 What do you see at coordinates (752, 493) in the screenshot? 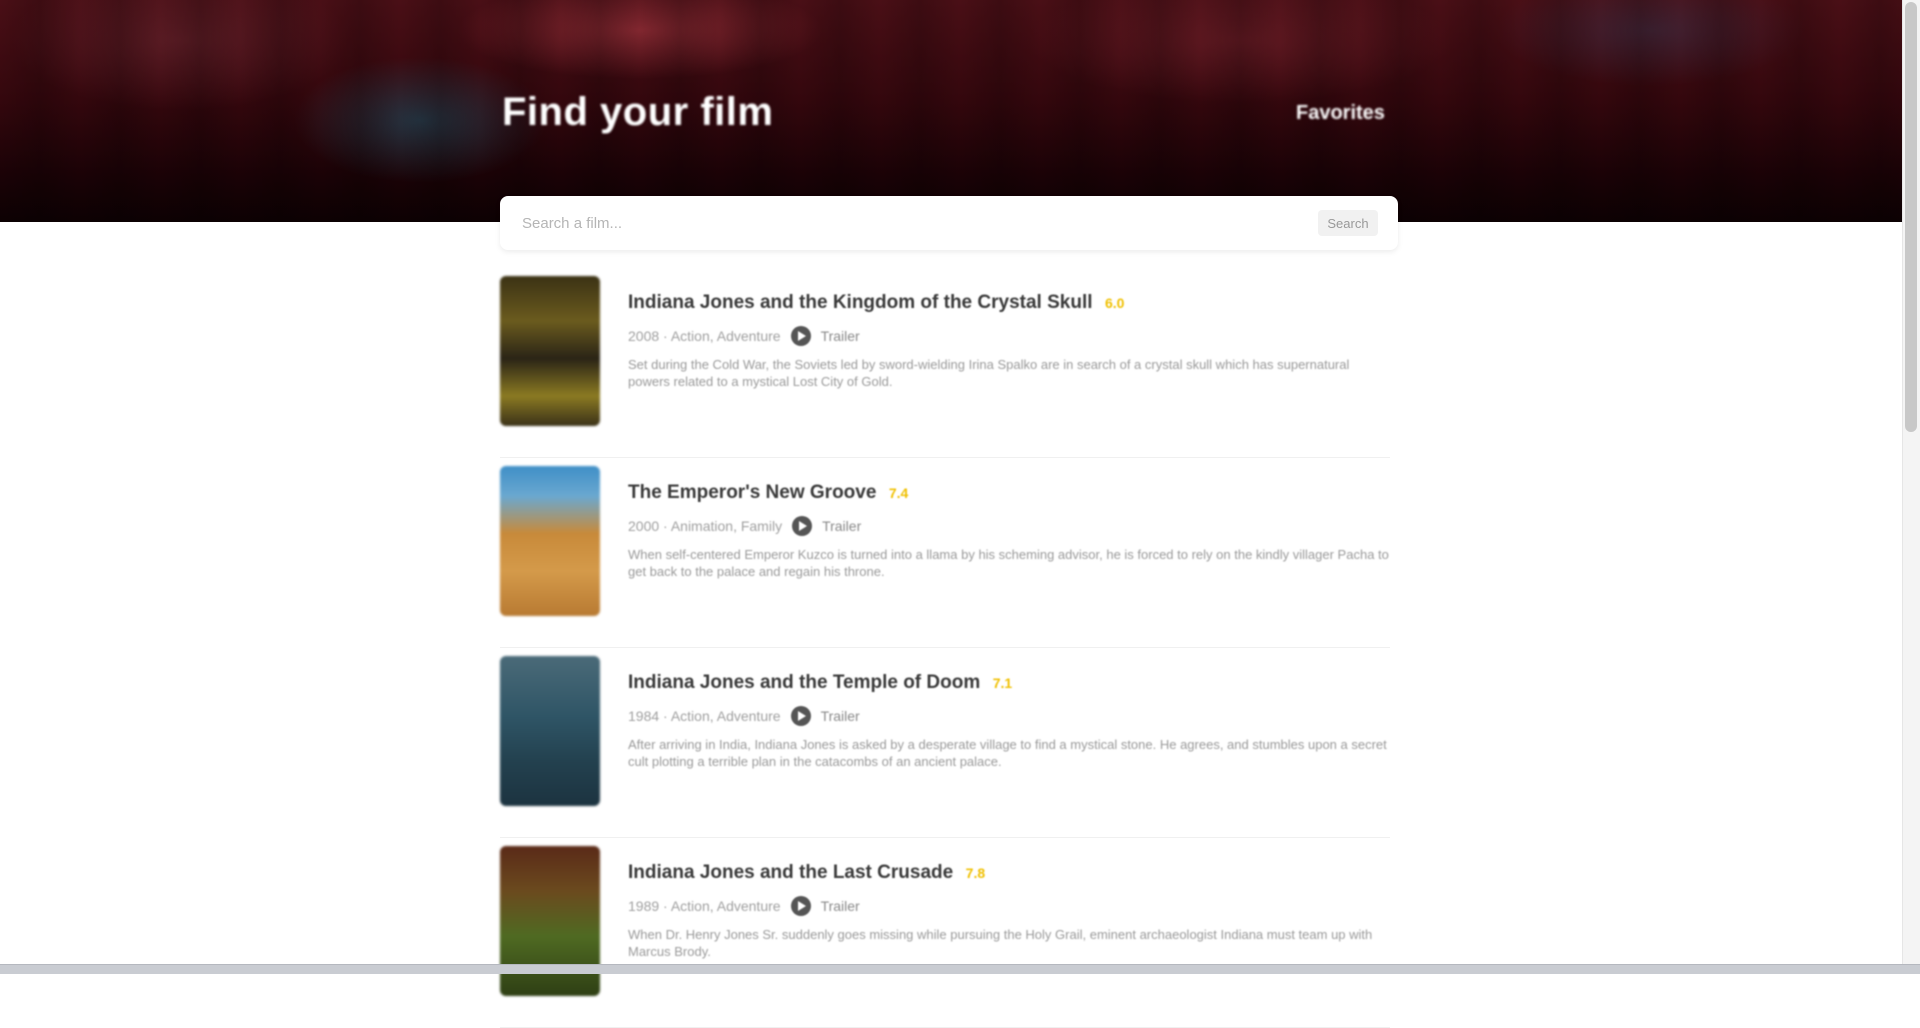
I see `movie-title: The Emperor's New Groove` at bounding box center [752, 493].